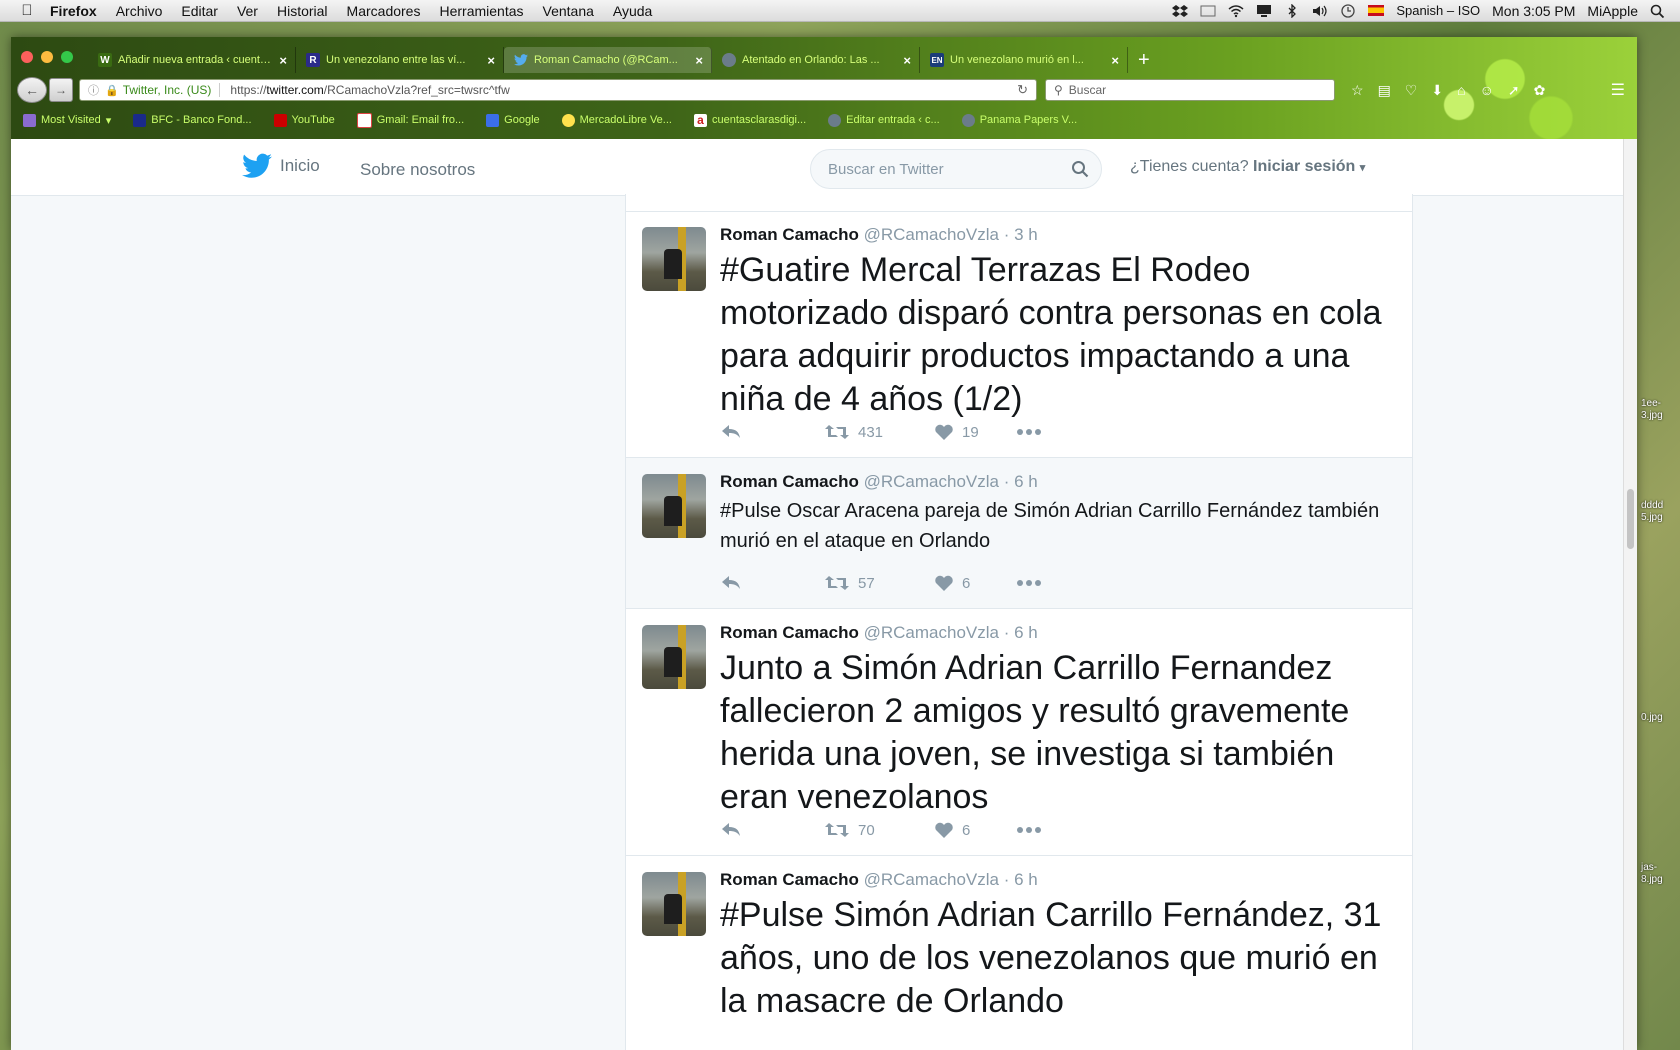 The height and width of the screenshot is (1050, 1680). Describe the element at coordinates (67, 57) in the screenshot. I see `zoom-window-button` at that location.